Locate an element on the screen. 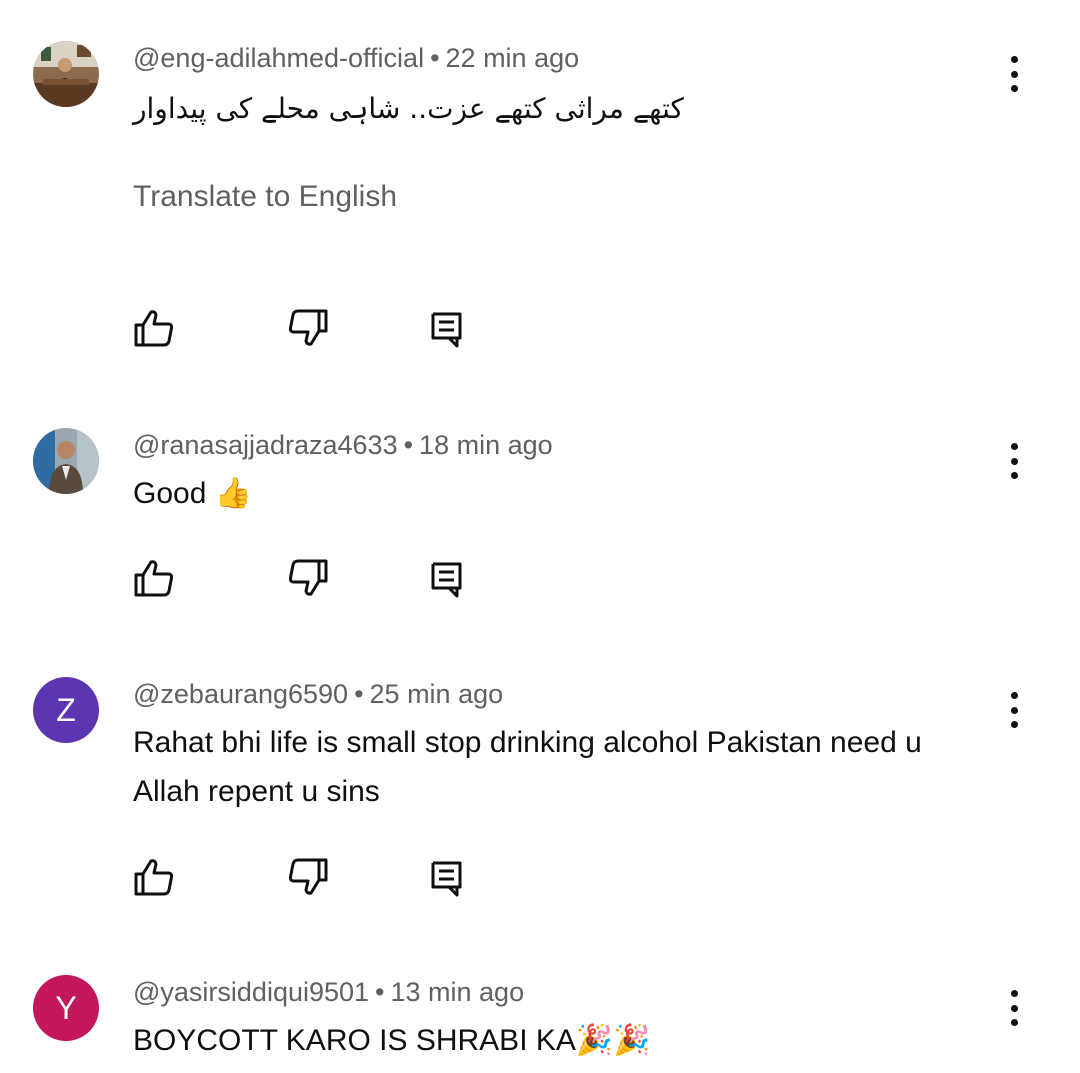 This screenshot has width=1080, height=1073. comment-author: @yasirsiddiqui9501 is located at coordinates (251, 992).